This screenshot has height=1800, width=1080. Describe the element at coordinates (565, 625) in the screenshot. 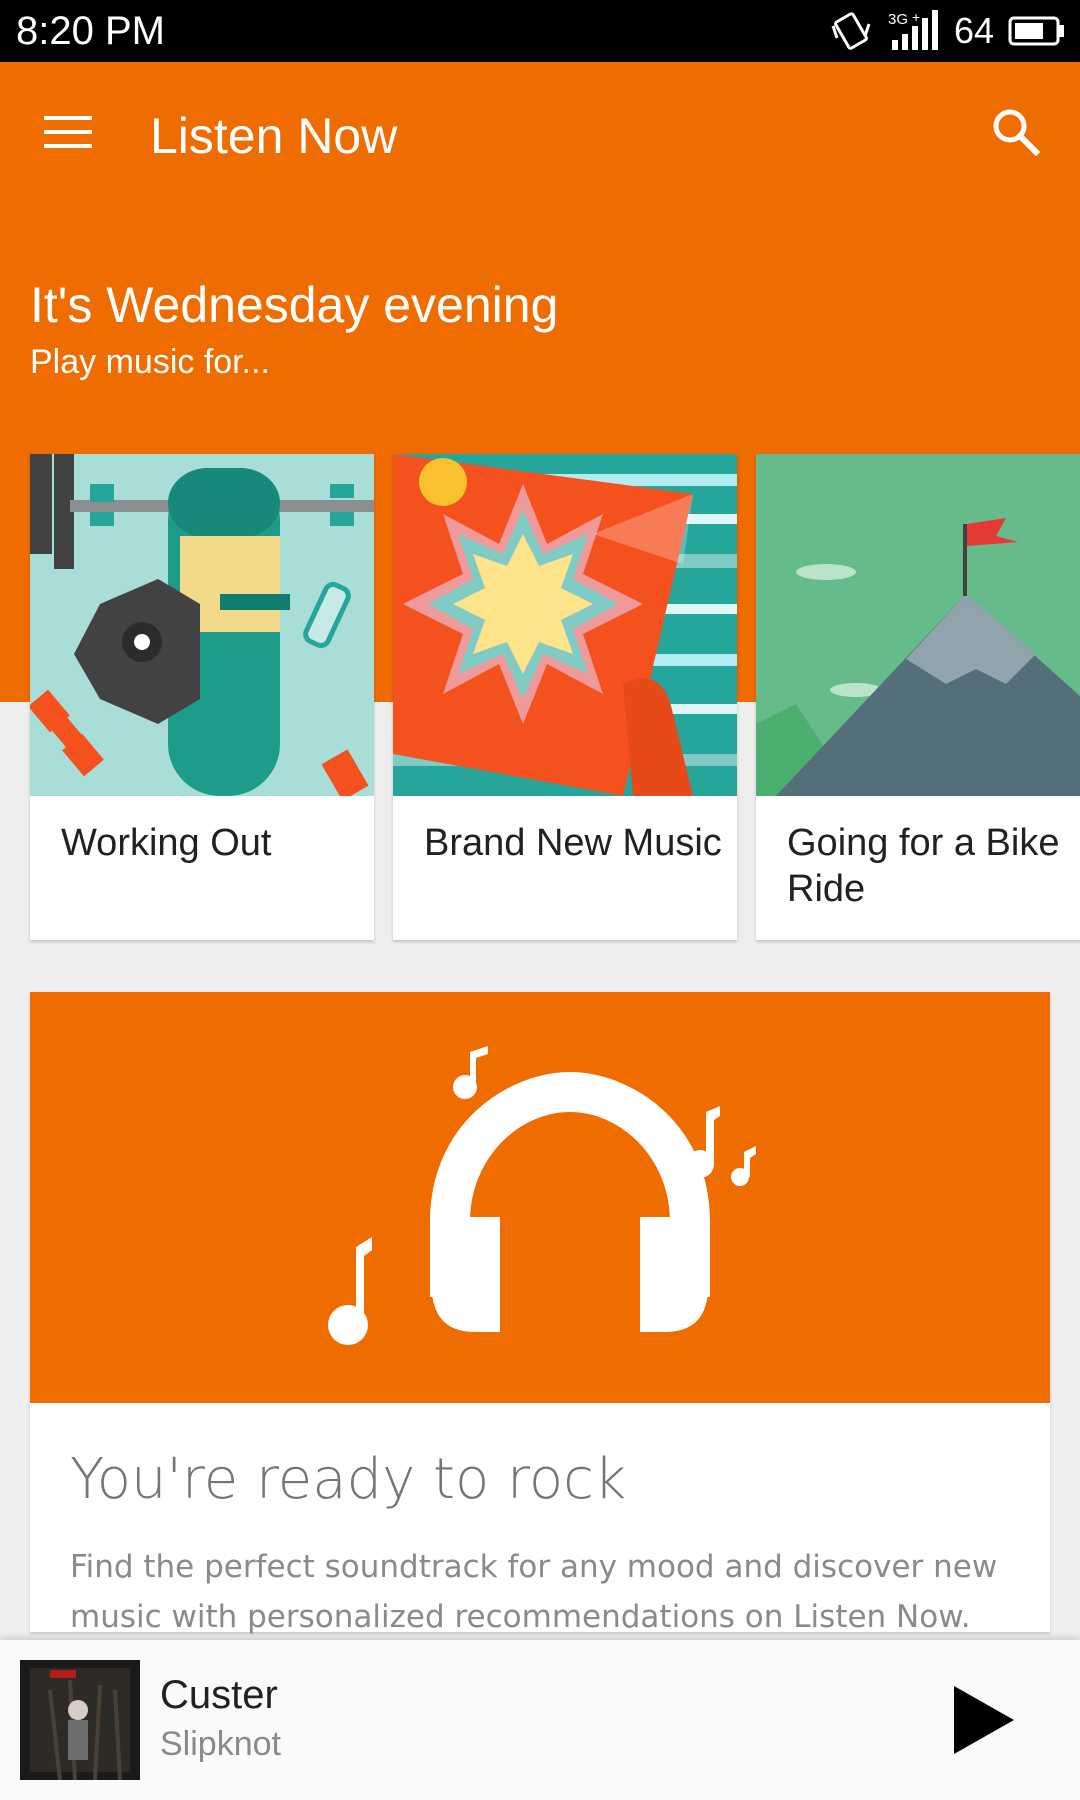

I see `starburst-record-illustration` at that location.